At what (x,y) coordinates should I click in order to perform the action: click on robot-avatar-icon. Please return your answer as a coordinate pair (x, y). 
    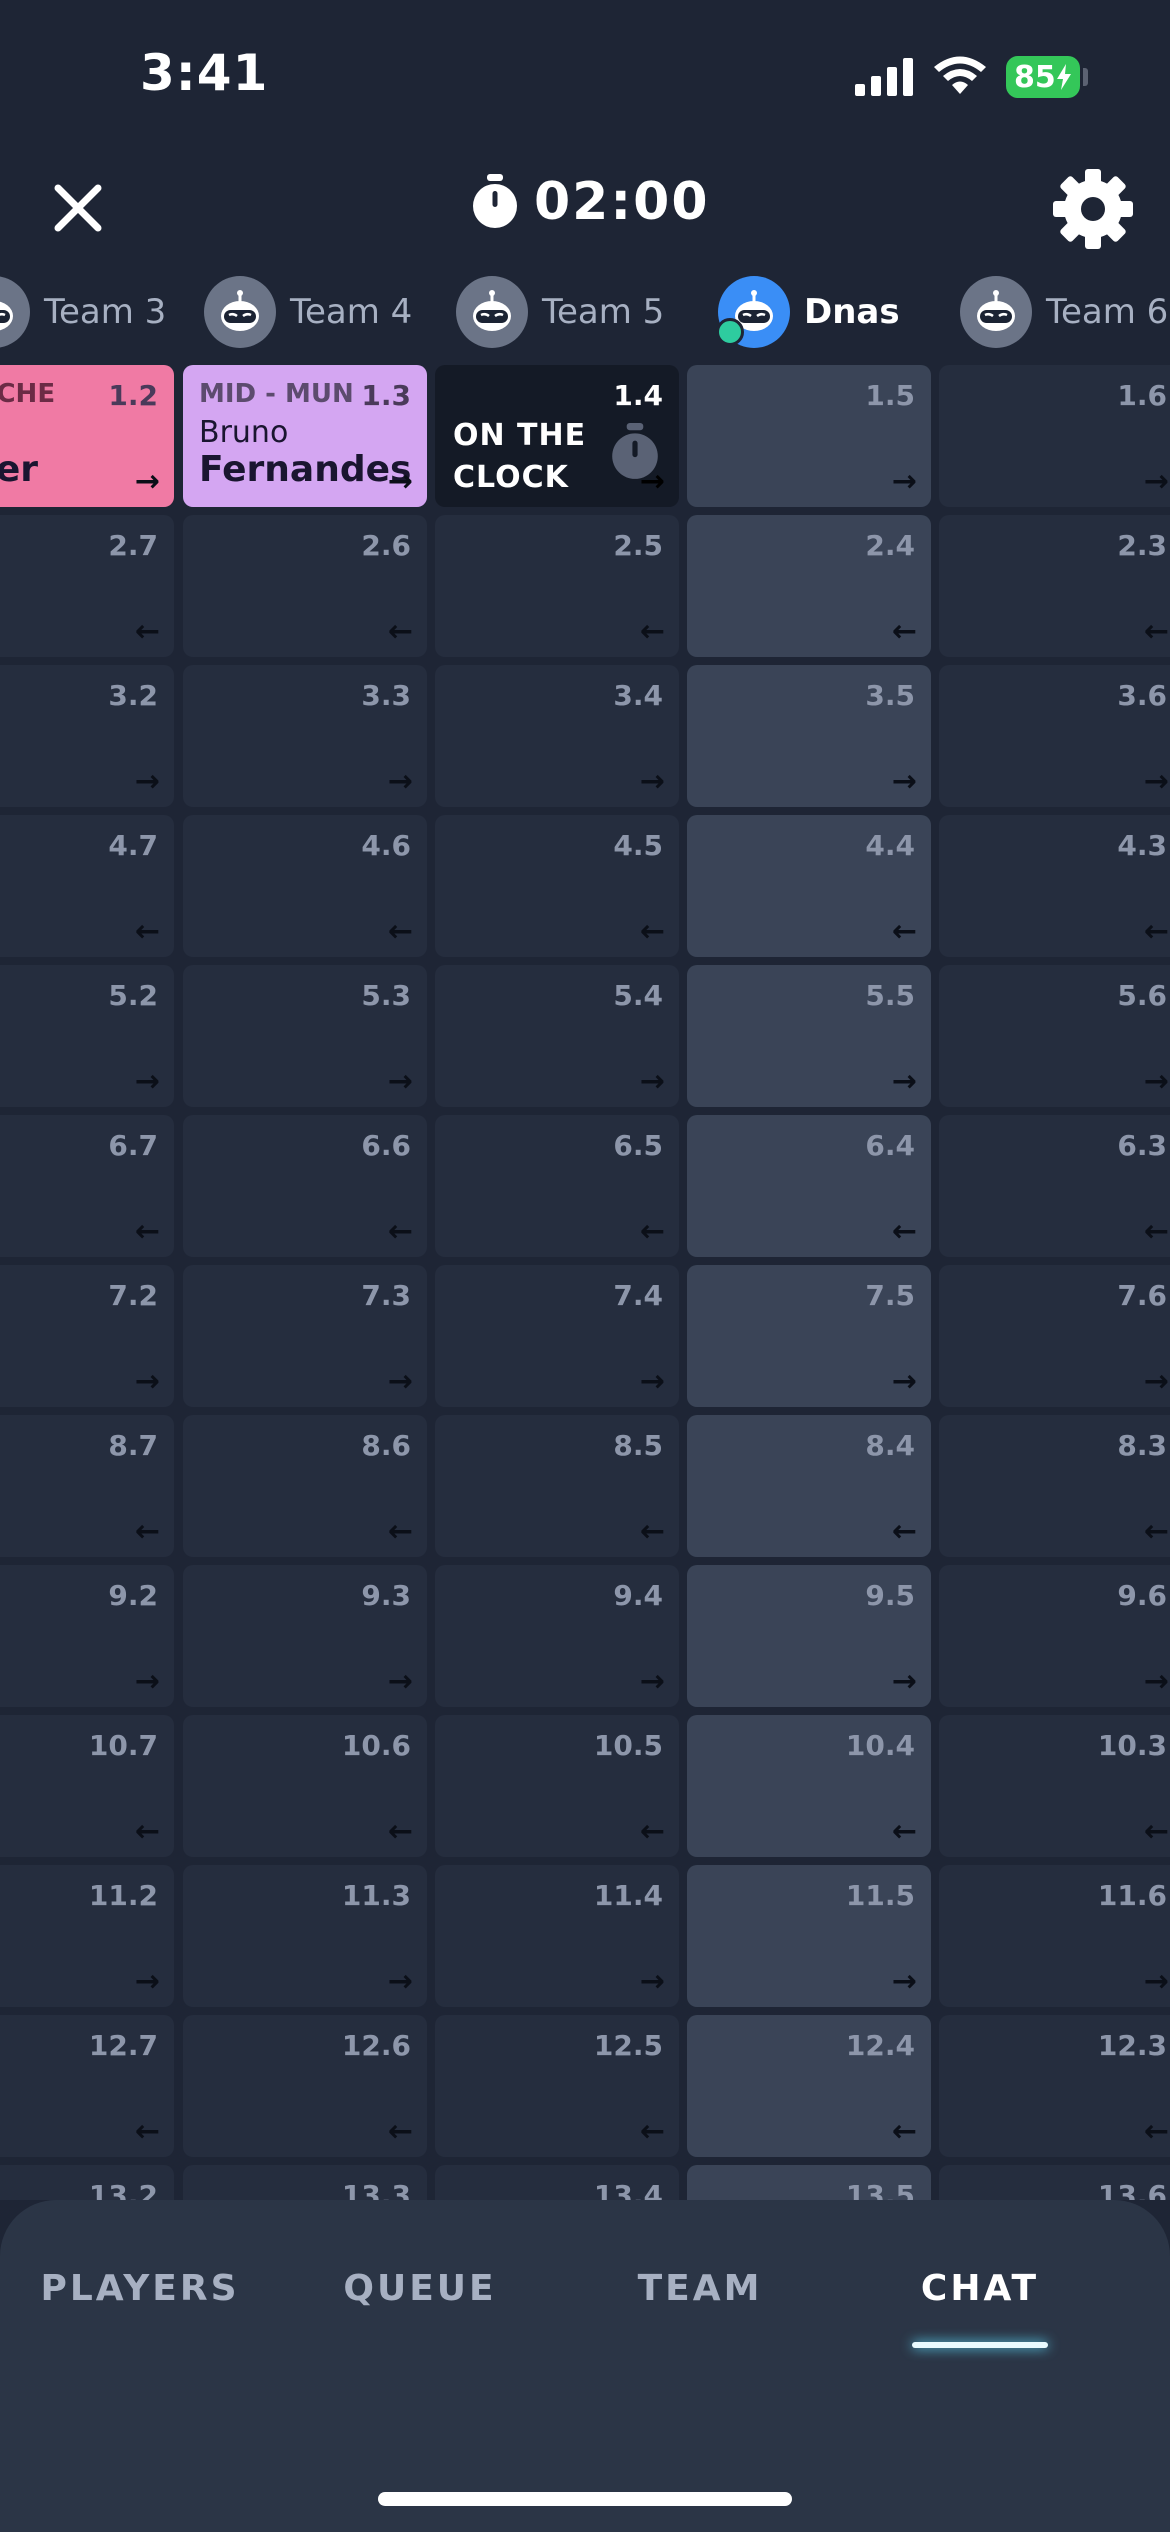
    Looking at the image, I should click on (996, 310).